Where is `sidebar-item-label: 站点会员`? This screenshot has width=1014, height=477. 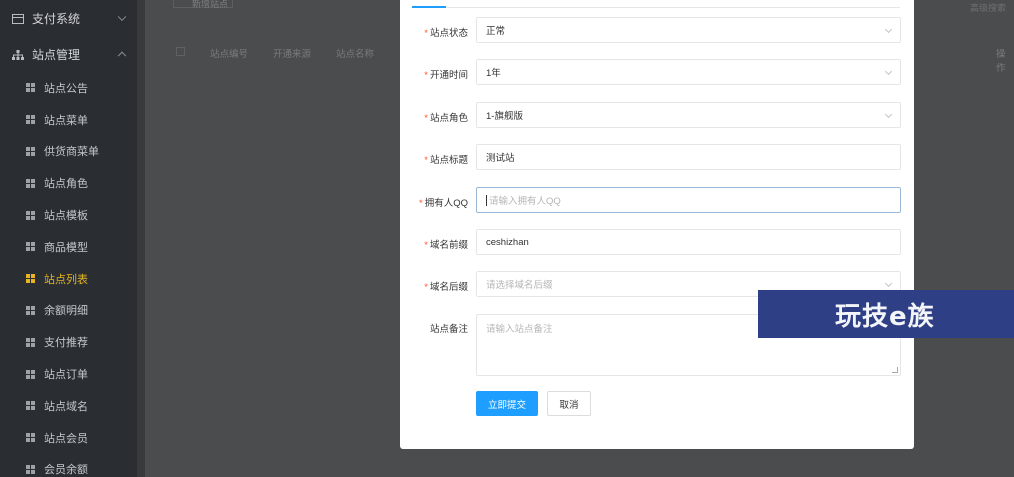
sidebar-item-label: 站点会员 is located at coordinates (66, 438).